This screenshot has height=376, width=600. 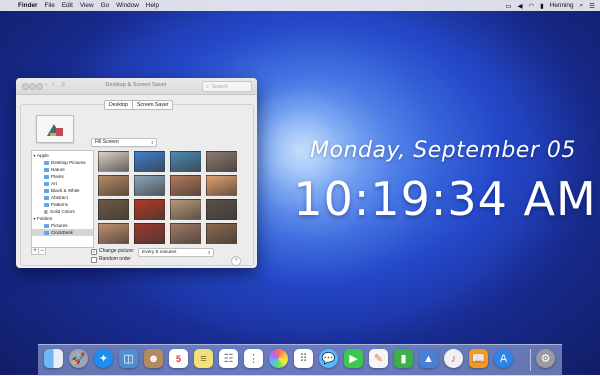 I want to click on user-name: Henning, so click(x=562, y=5).